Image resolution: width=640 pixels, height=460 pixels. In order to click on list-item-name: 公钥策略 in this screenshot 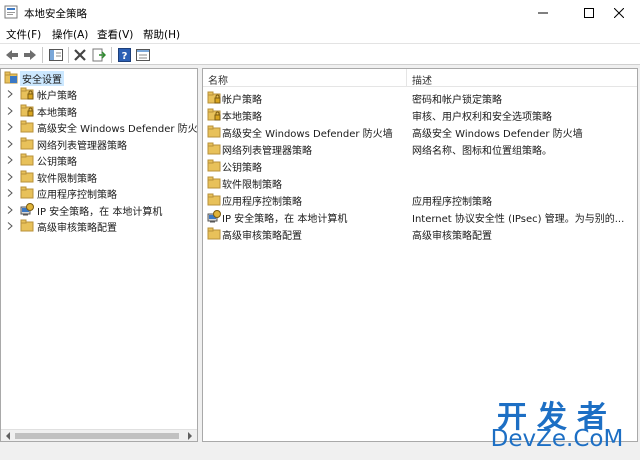, I will do `click(242, 168)`.